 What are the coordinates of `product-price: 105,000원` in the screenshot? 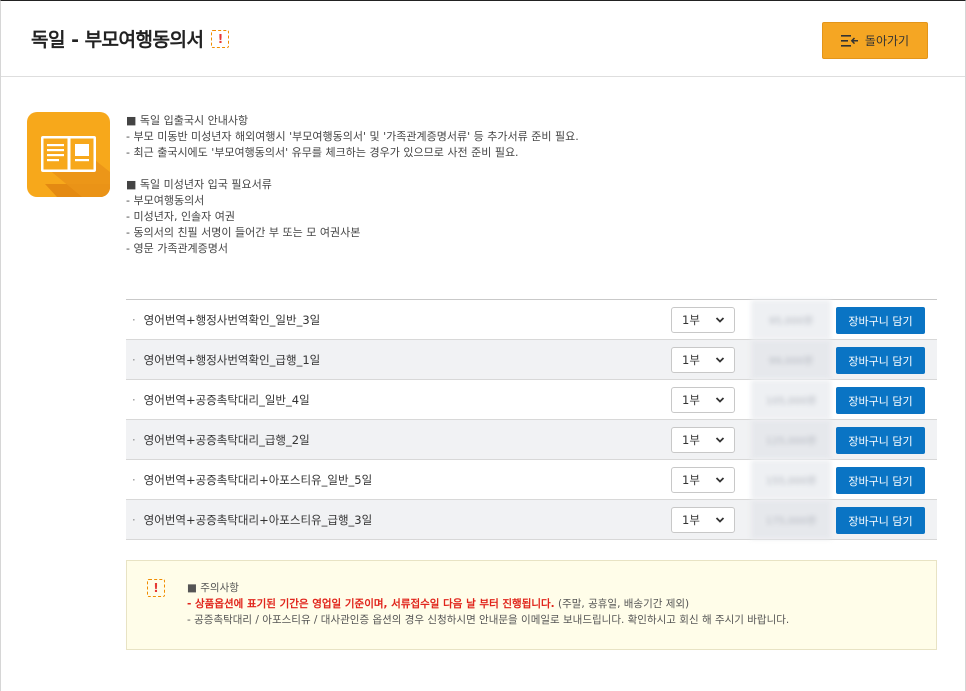 It's located at (791, 399).